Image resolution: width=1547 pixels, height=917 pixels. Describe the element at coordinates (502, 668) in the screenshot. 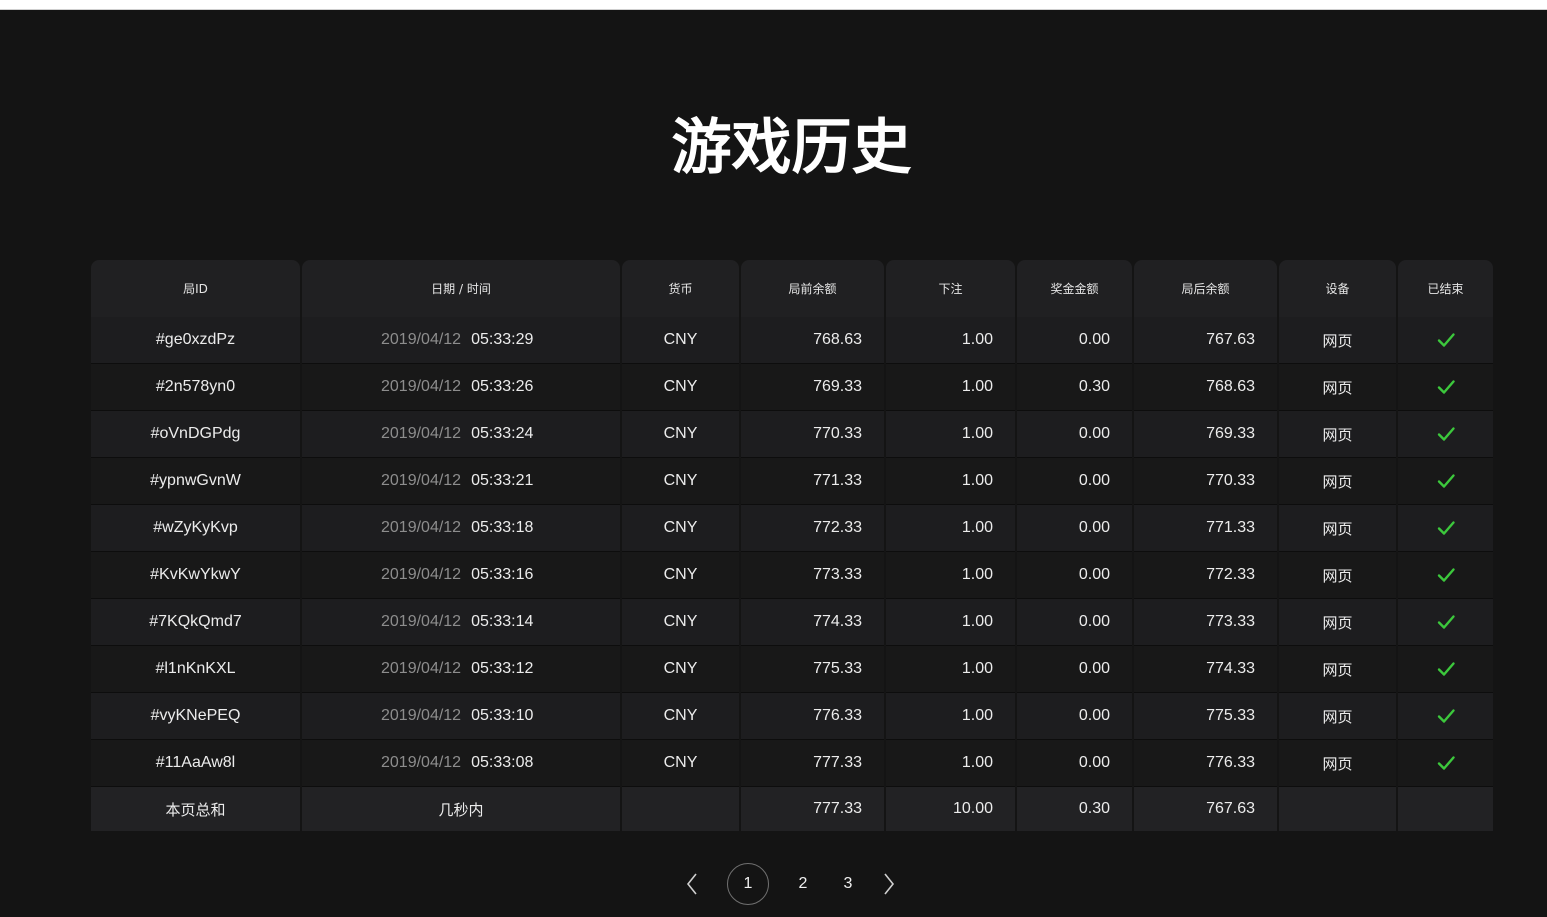

I see `time-value: 05:33:12` at that location.